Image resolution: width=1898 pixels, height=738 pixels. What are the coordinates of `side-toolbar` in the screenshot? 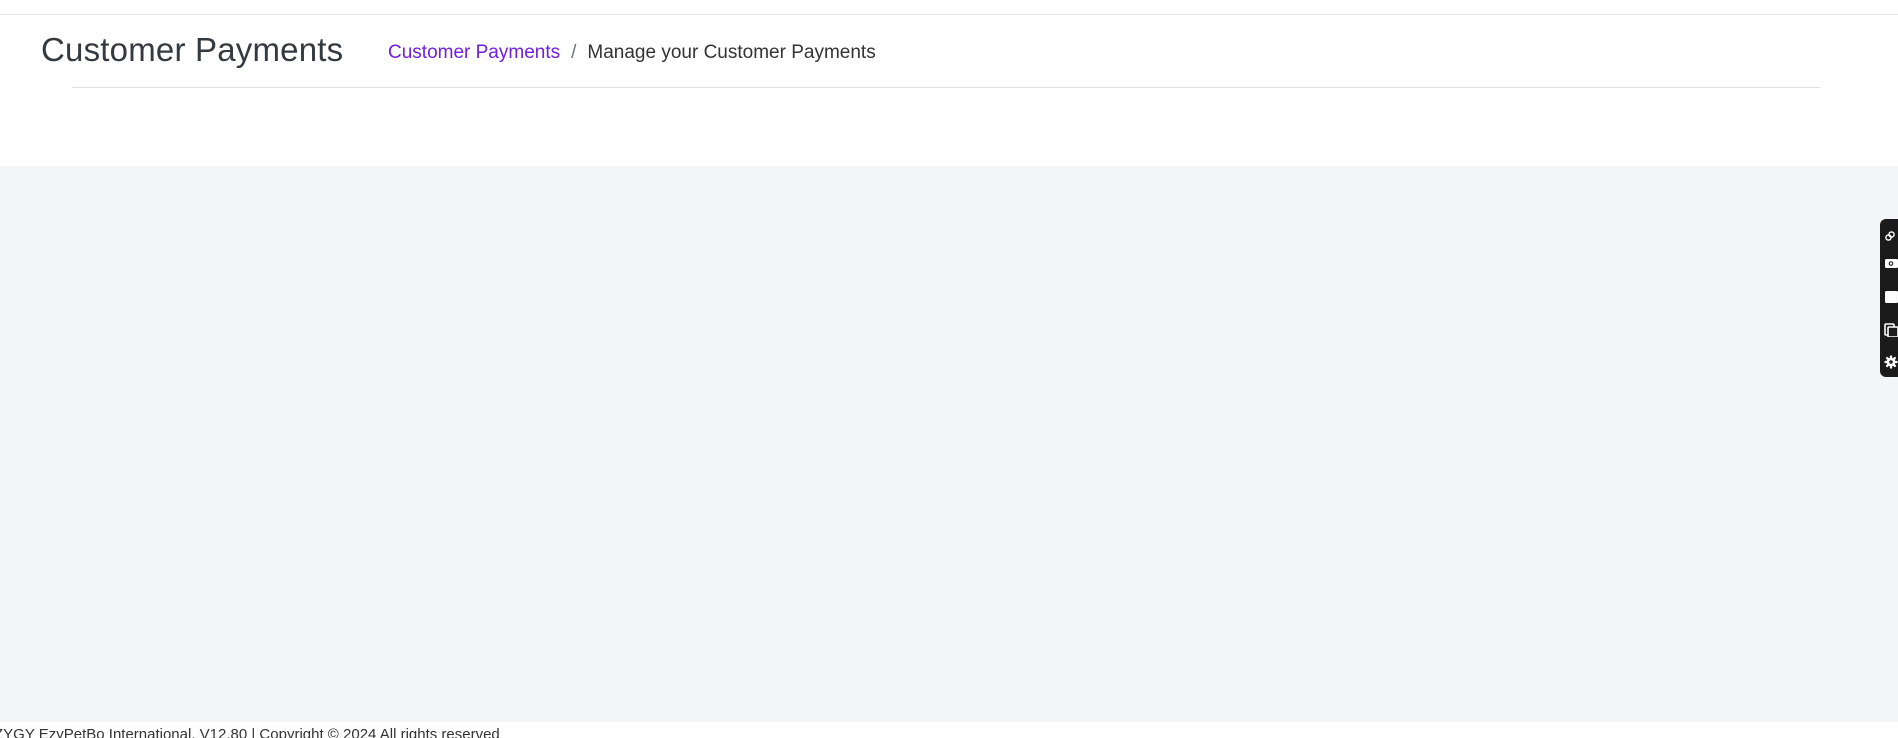 It's located at (1889, 298).